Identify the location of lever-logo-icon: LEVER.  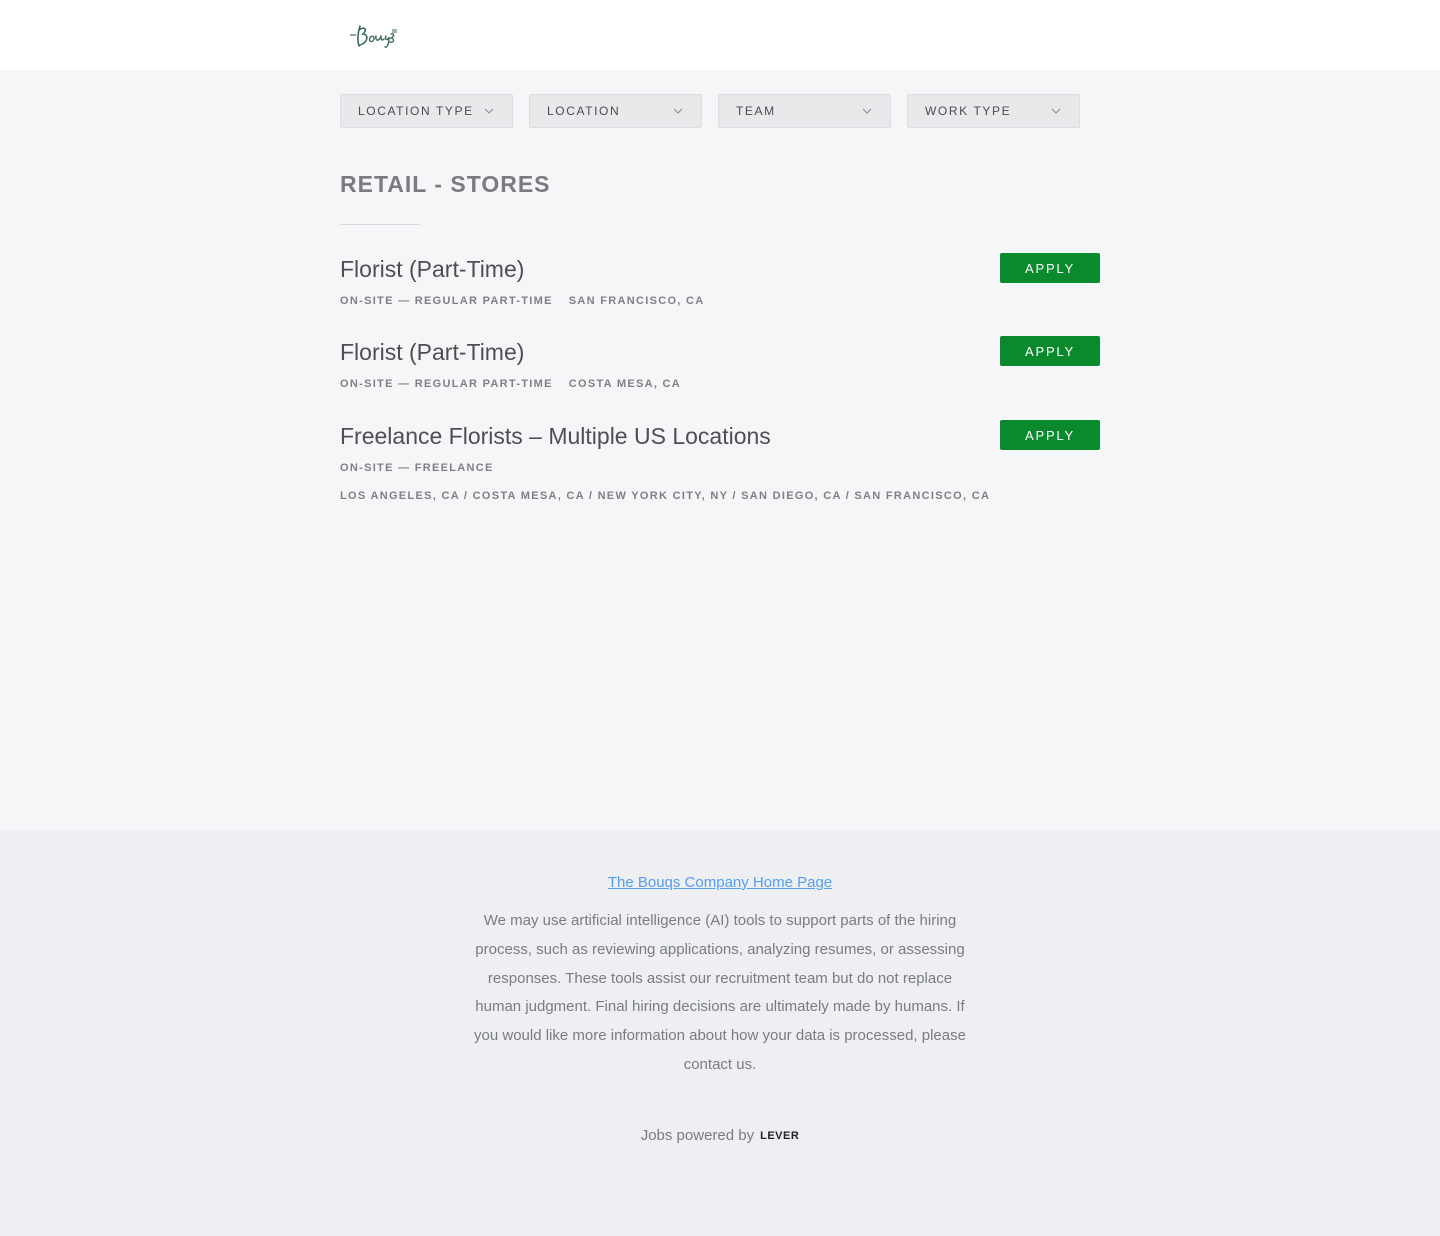
(779, 1136).